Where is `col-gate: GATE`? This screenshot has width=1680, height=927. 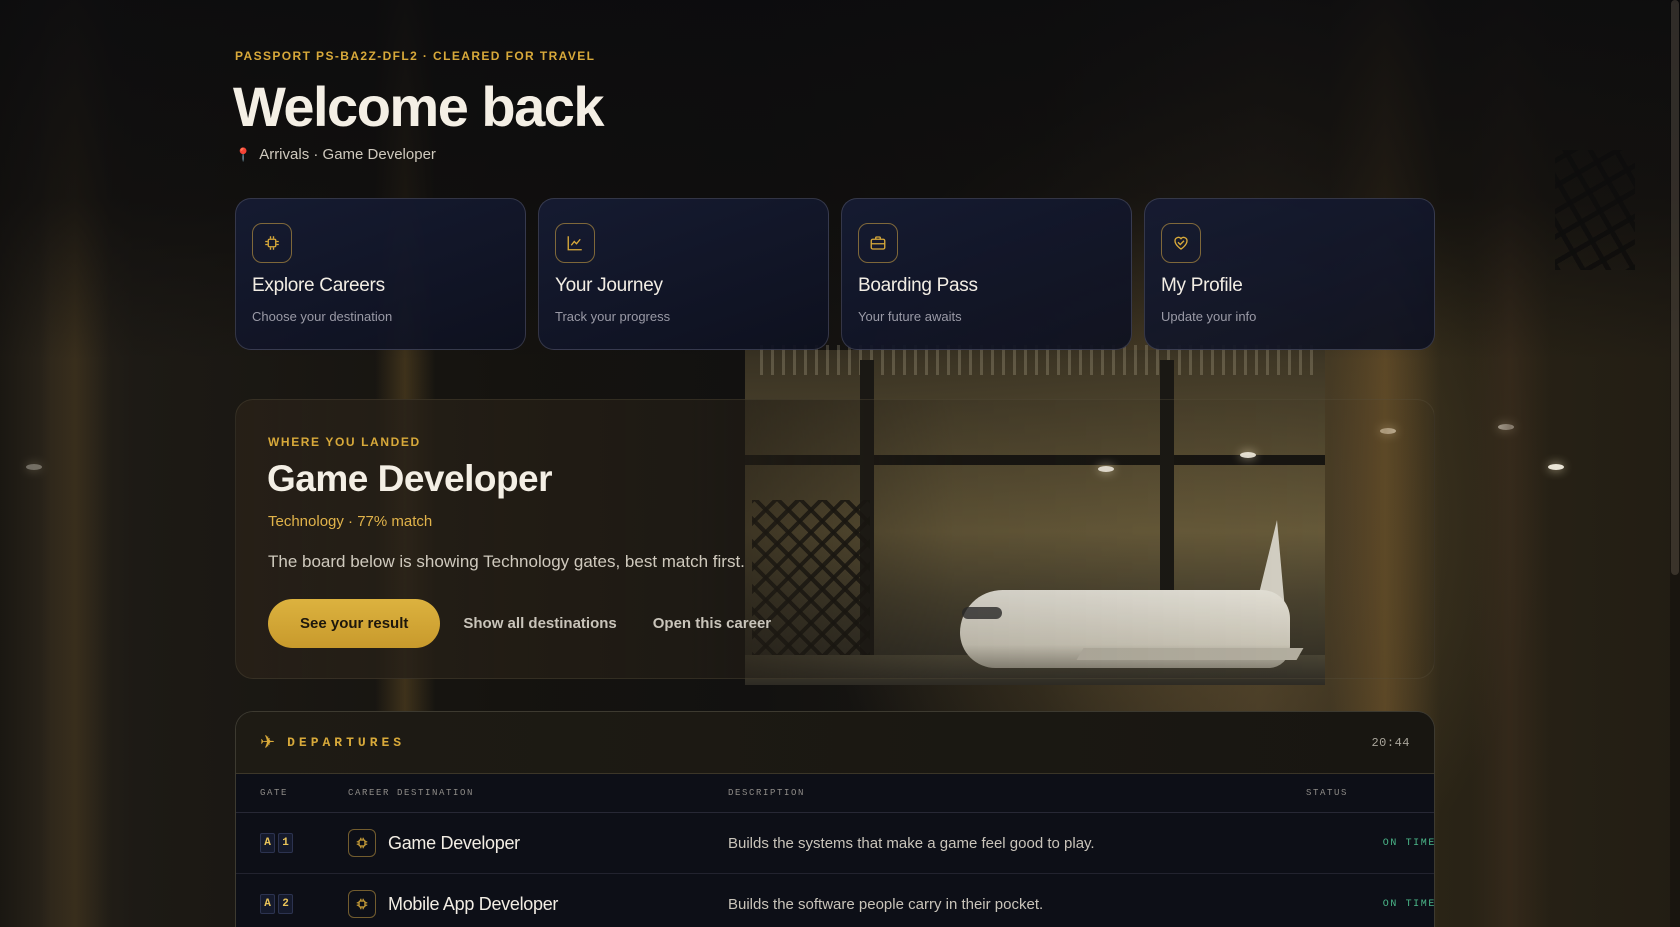 col-gate: GATE is located at coordinates (274, 793).